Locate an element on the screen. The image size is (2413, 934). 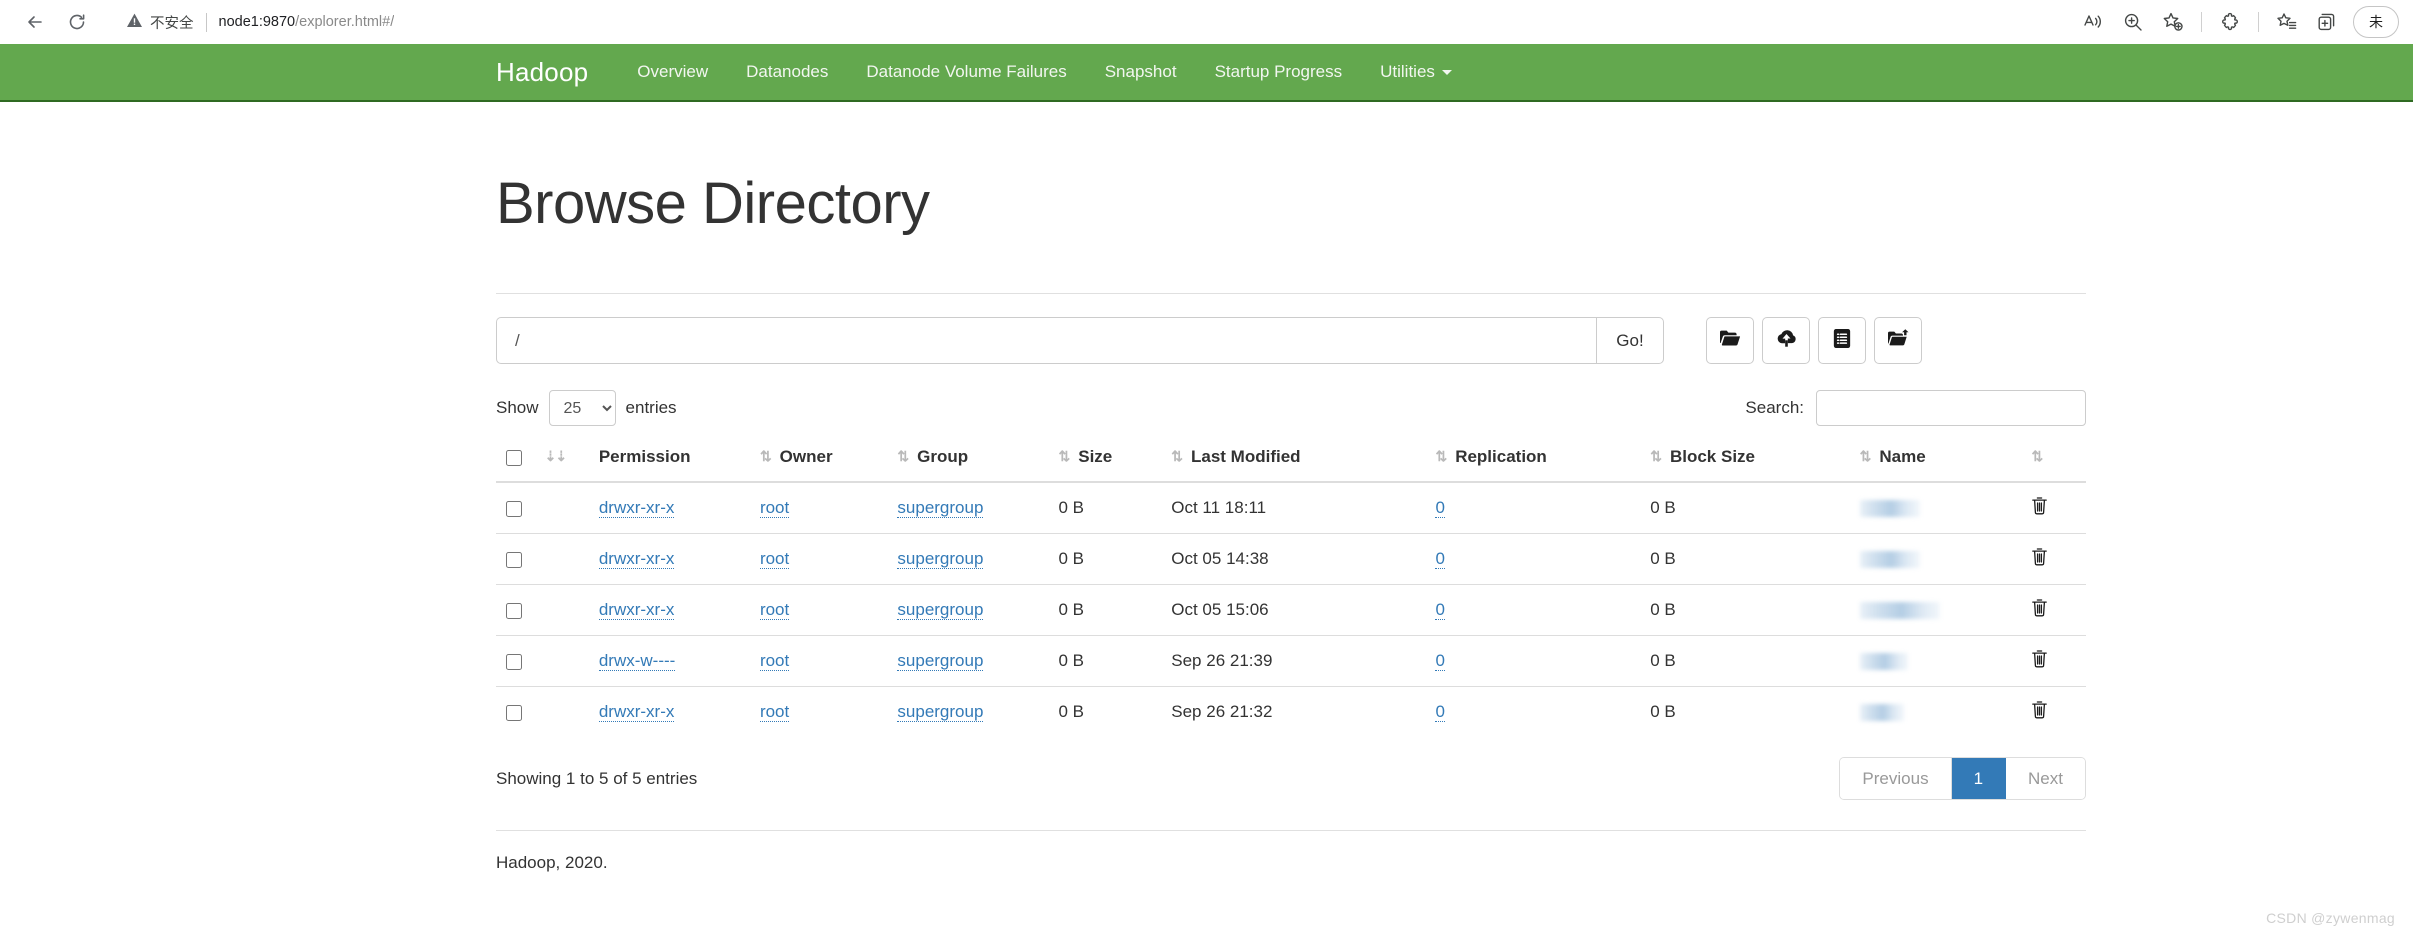
group-header: ⇅ Group is located at coordinates (968, 461).